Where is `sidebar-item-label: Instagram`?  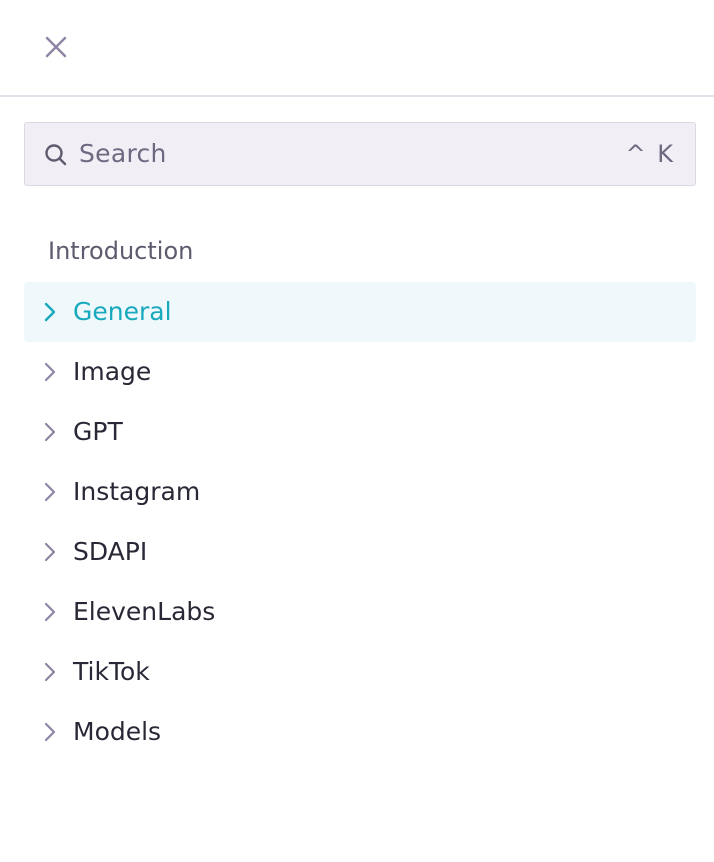 sidebar-item-label: Instagram is located at coordinates (137, 491).